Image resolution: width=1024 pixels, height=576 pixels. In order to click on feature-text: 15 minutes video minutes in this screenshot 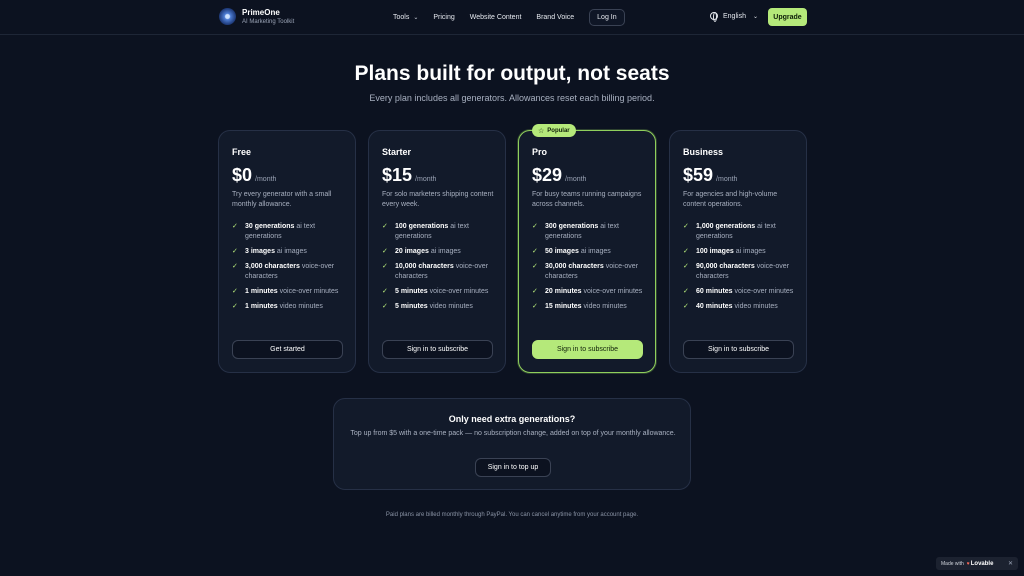, I will do `click(586, 307)`.